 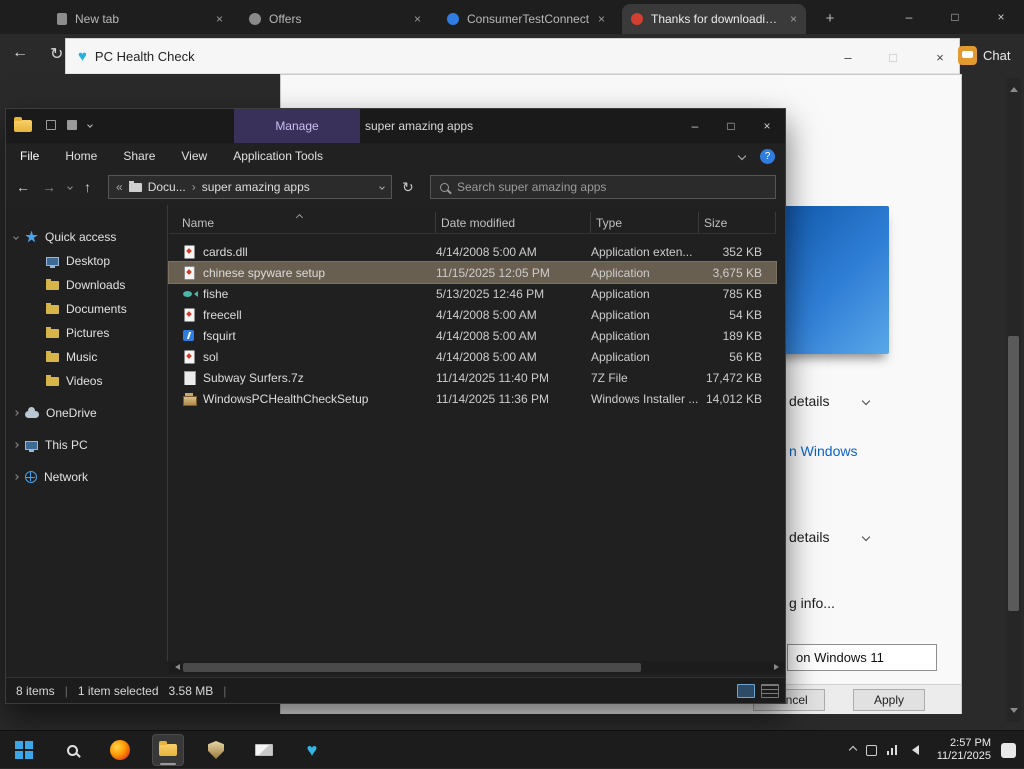 What do you see at coordinates (302, 222) in the screenshot?
I see `column-header-name: Name` at bounding box center [302, 222].